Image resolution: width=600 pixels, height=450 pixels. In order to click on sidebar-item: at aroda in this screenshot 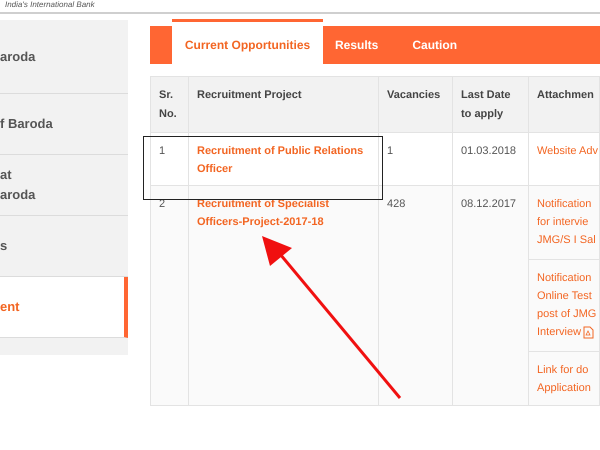, I will do `click(64, 185)`.